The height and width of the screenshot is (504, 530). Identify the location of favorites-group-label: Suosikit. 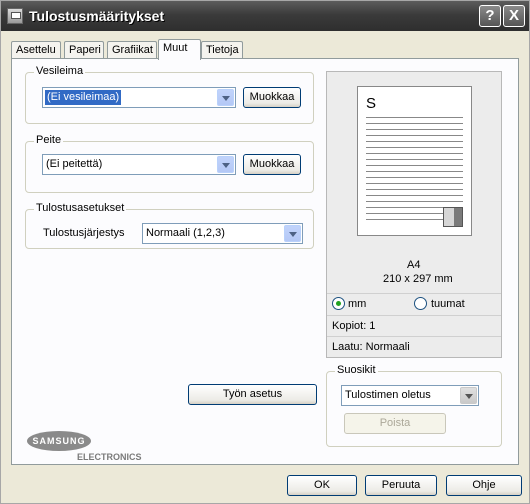
(356, 370).